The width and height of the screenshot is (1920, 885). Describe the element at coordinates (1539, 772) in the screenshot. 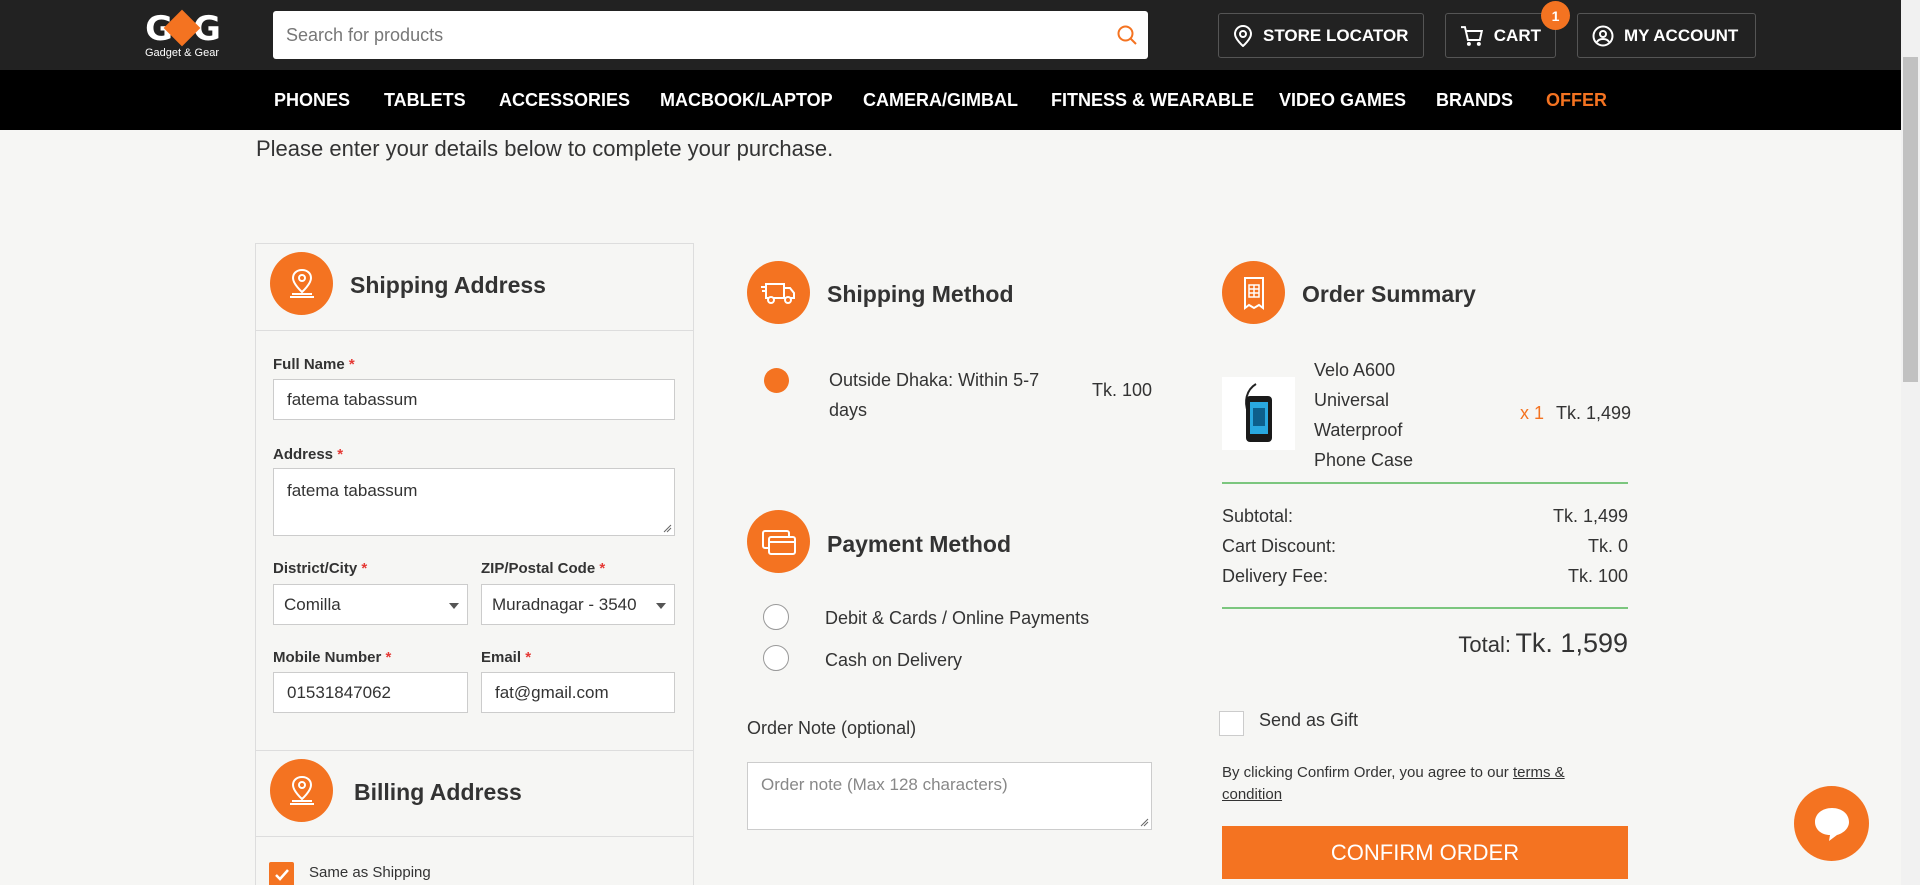

I see `terms-link: terms &` at that location.